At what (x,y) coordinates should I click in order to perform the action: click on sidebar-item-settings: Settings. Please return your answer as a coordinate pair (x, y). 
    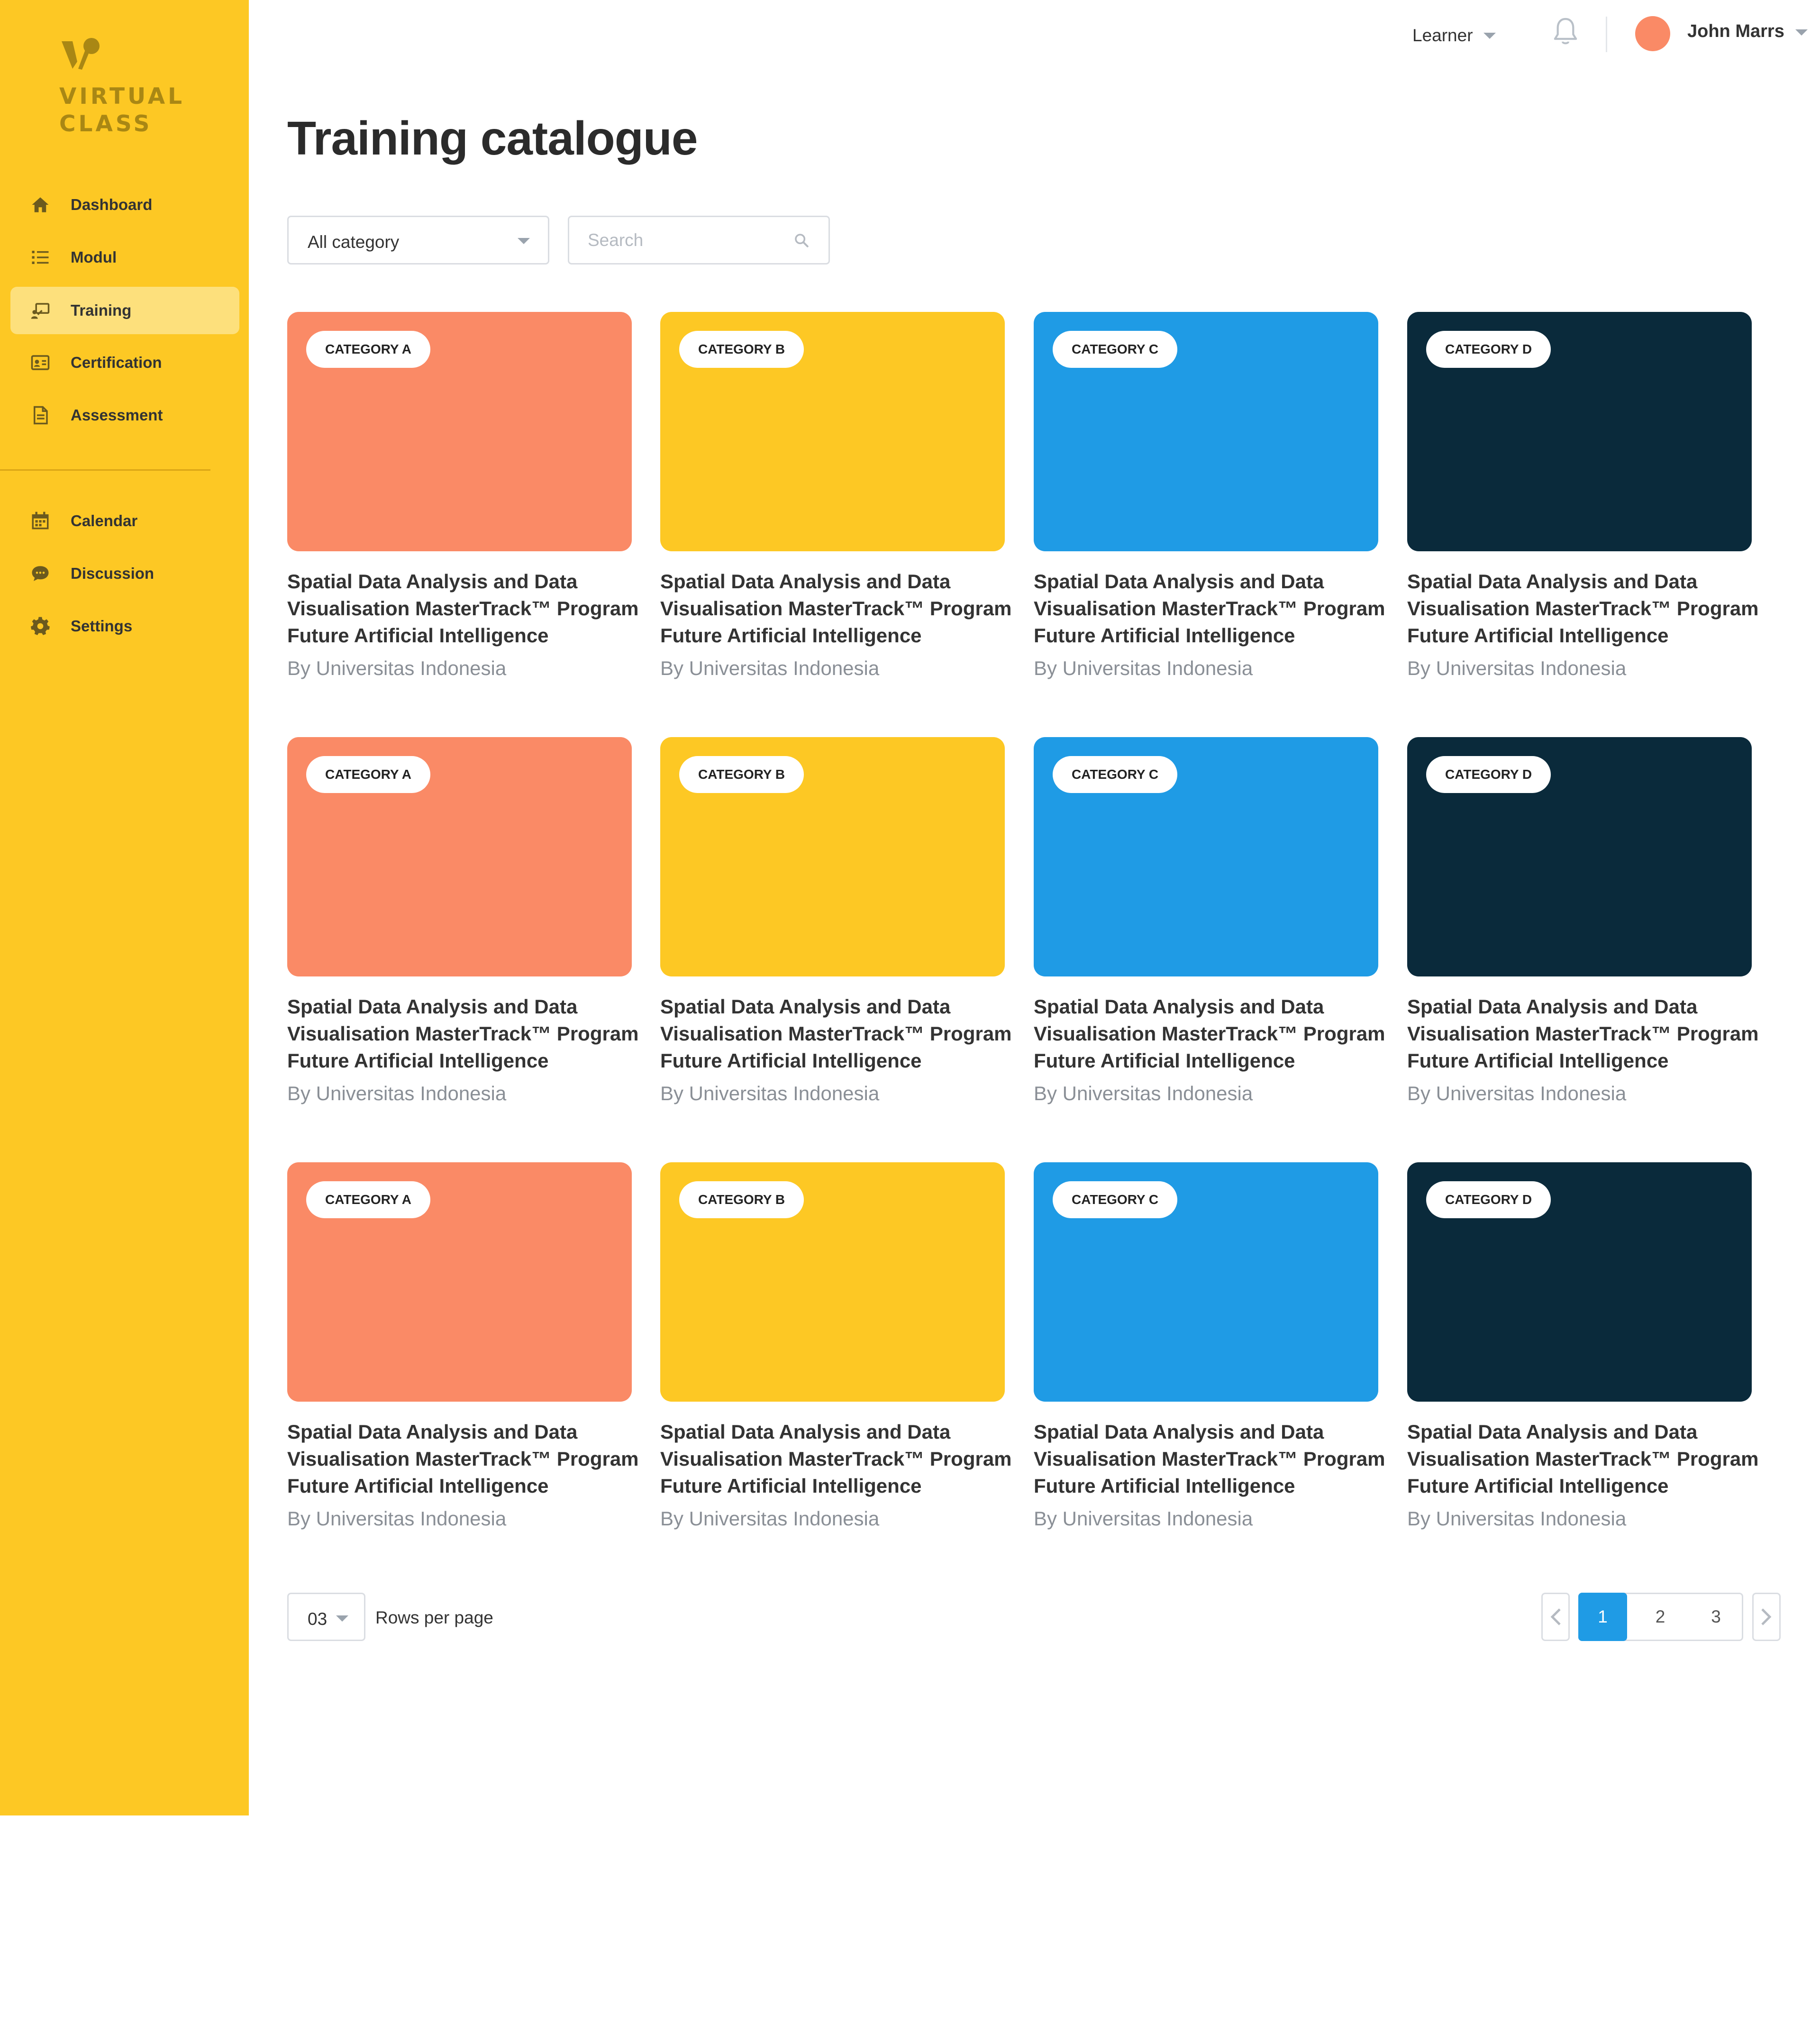
    Looking at the image, I should click on (125, 626).